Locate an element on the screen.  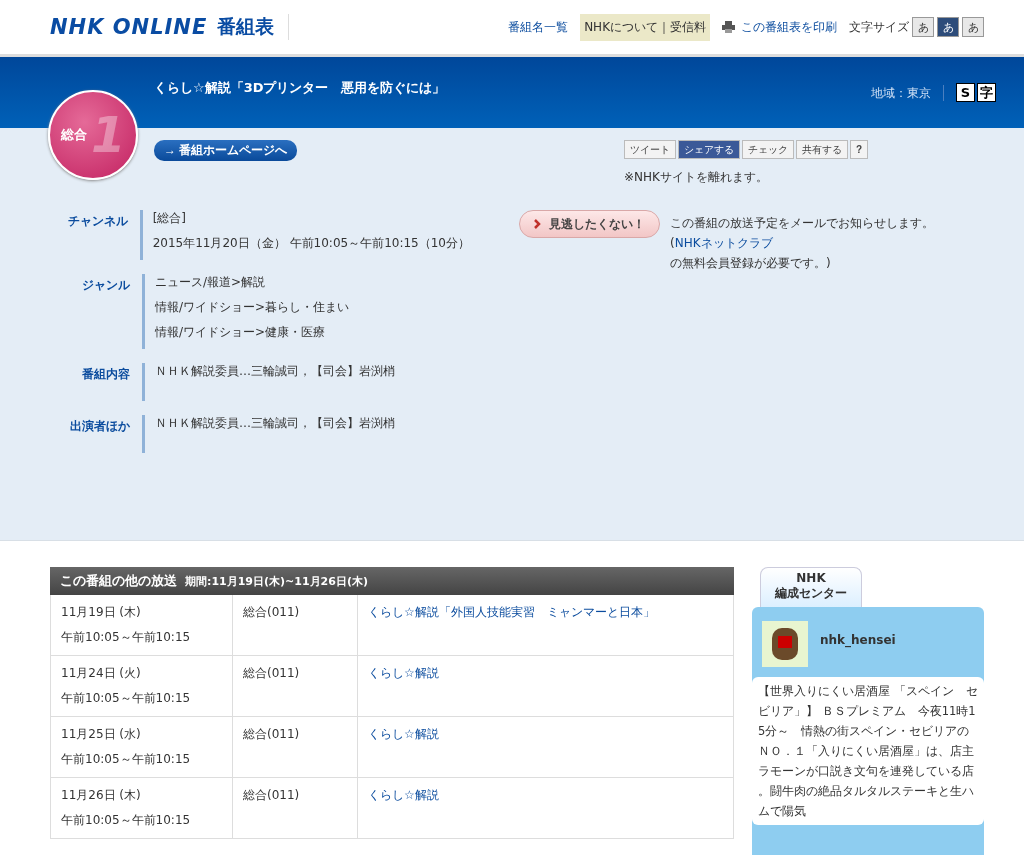
broadcast-date: 11月25日 (水) is located at coordinates (101, 734).